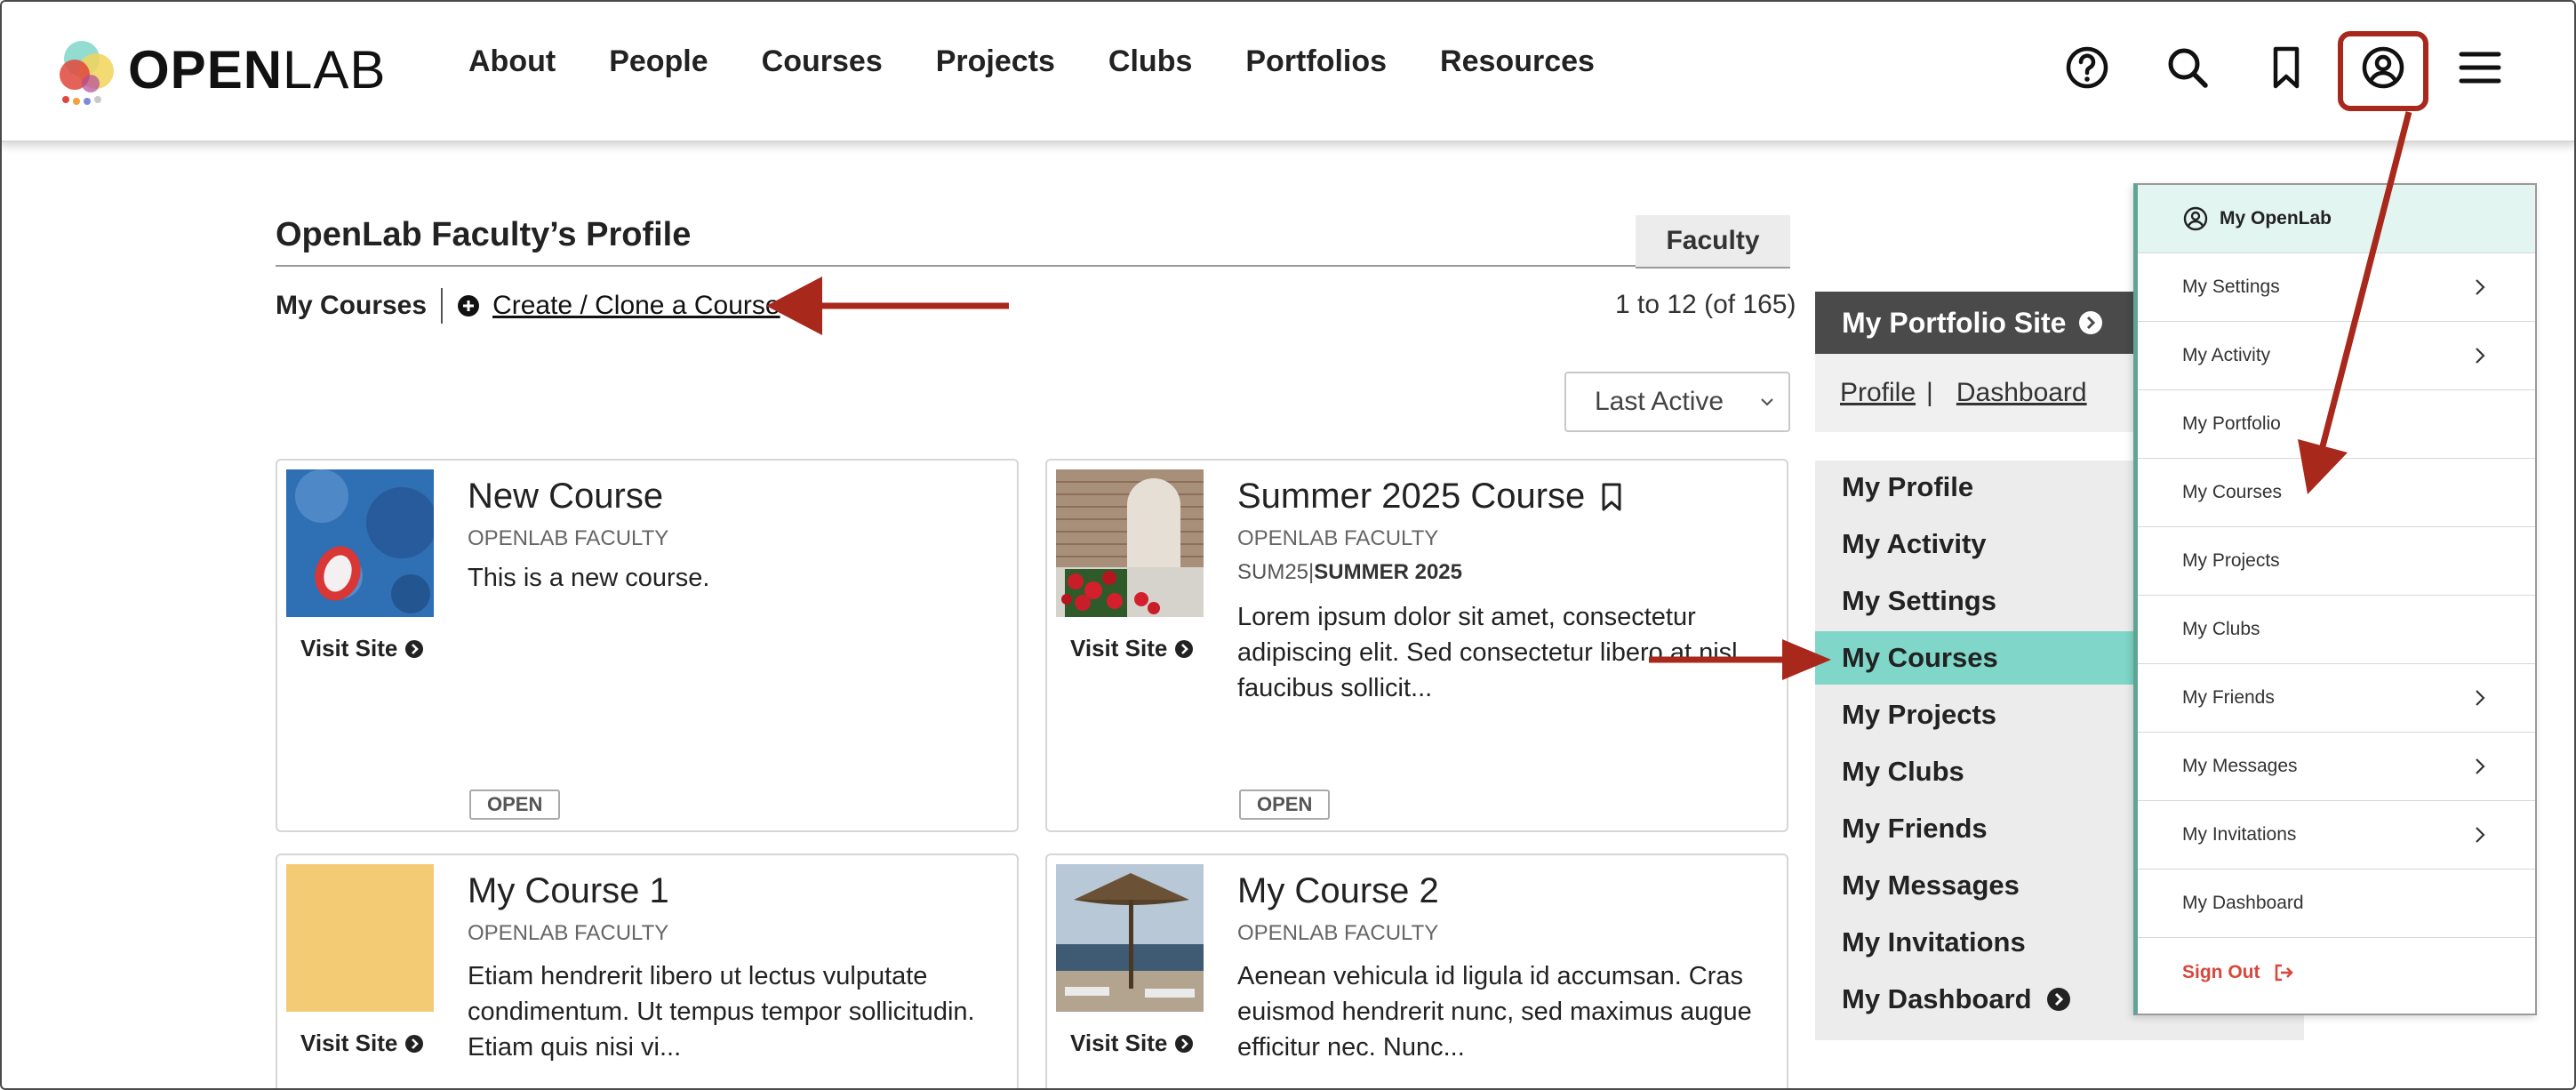 This screenshot has width=2576, height=1090. I want to click on sort-select: Last Active, so click(1677, 402).